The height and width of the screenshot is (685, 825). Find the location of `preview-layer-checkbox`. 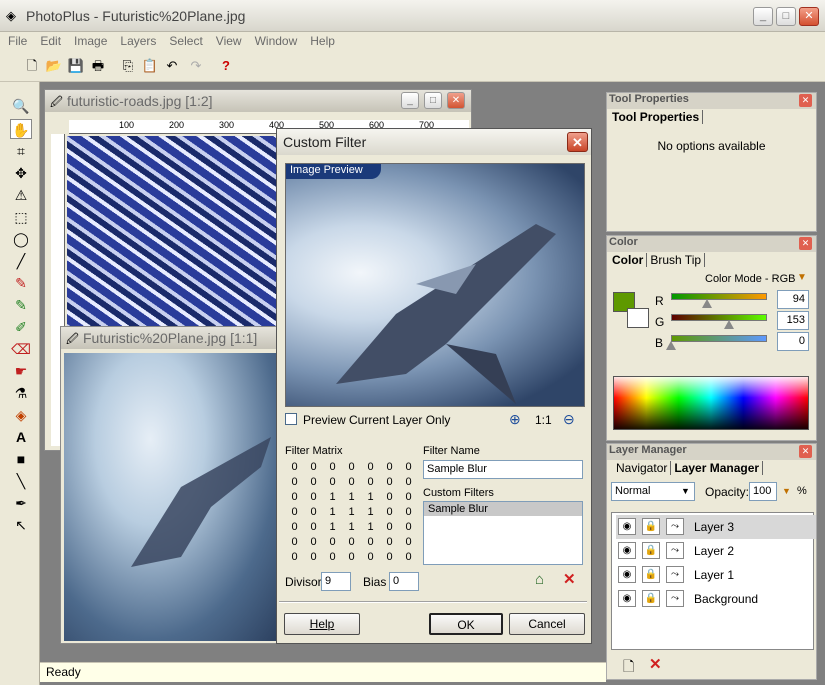

preview-layer-checkbox is located at coordinates (291, 419).